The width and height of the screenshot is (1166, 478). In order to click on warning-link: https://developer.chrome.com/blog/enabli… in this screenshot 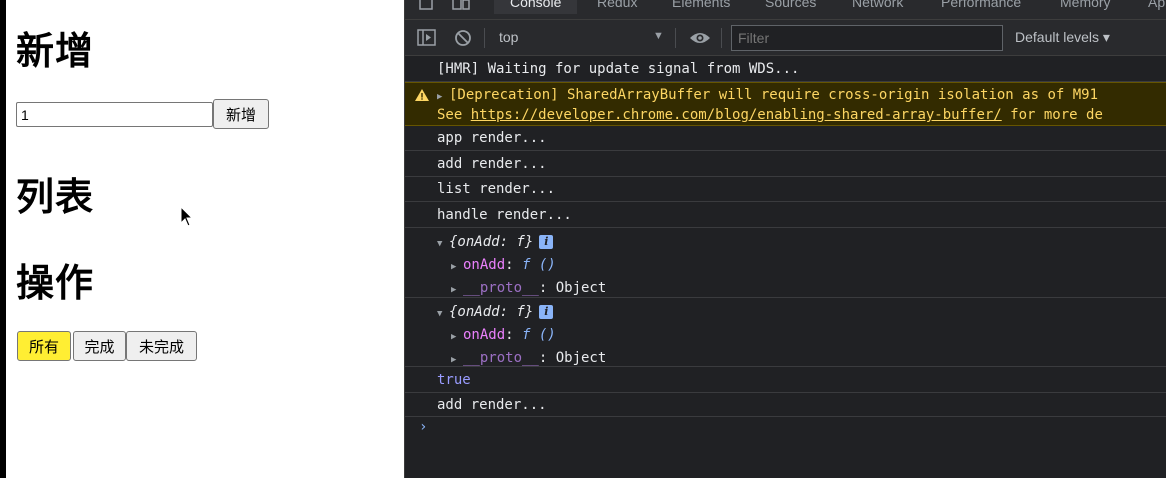, I will do `click(736, 115)`.